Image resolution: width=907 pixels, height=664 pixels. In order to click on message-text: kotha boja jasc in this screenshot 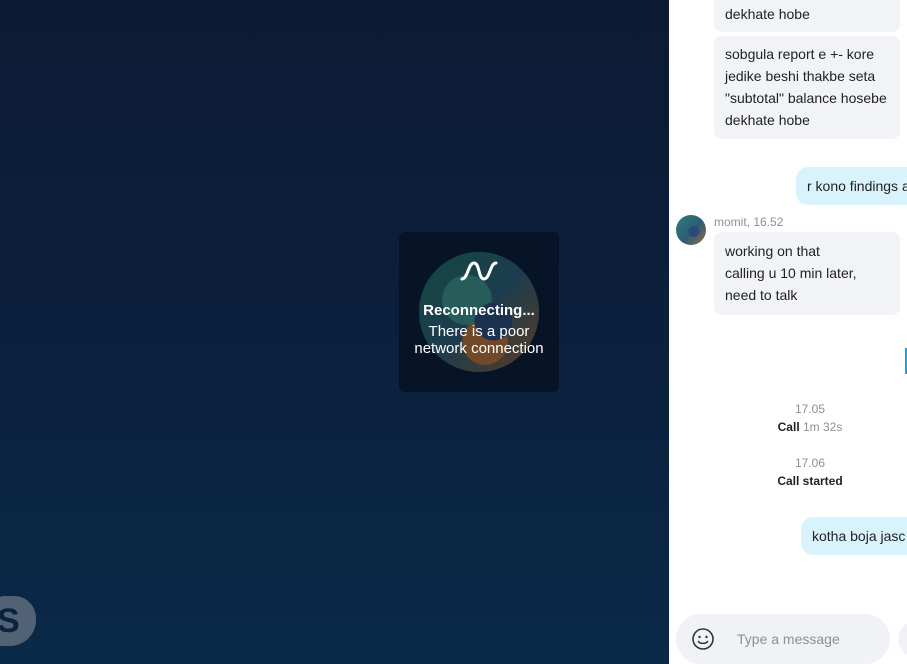, I will do `click(859, 536)`.